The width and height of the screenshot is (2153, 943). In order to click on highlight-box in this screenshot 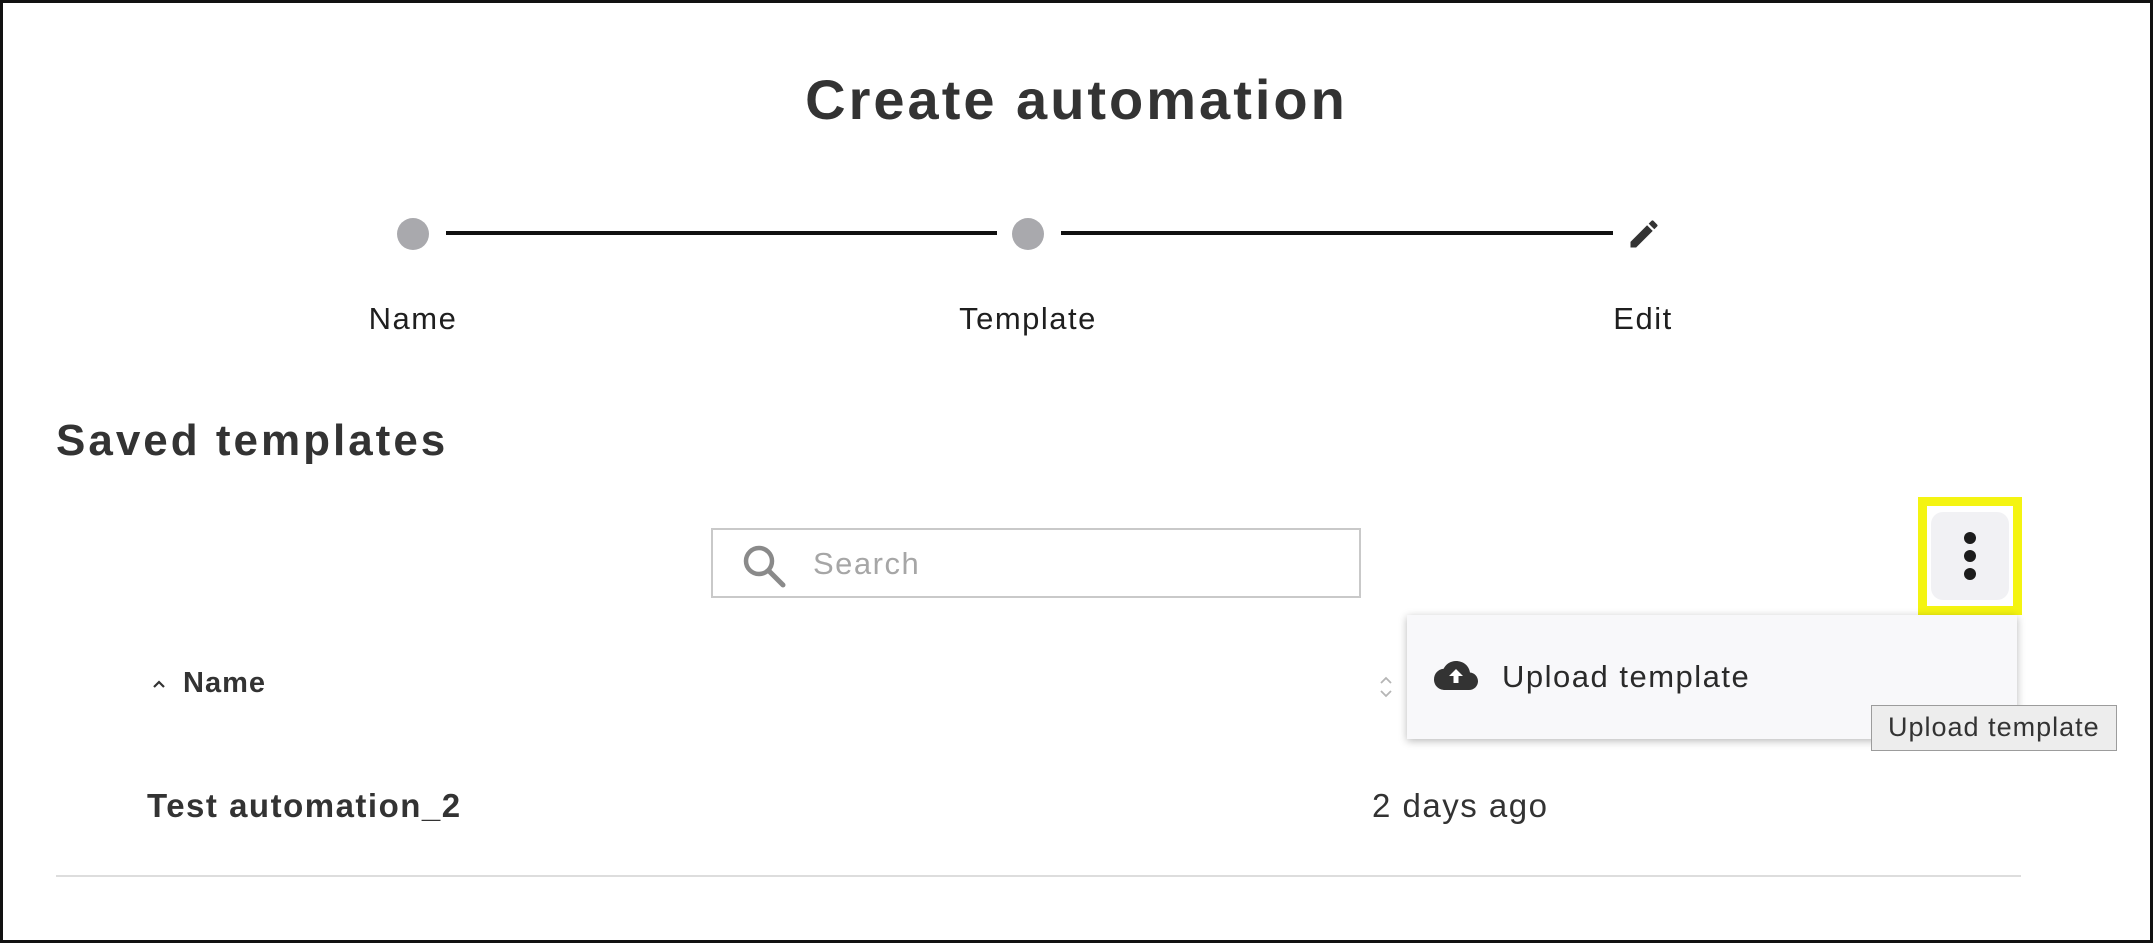, I will do `click(1970, 556)`.